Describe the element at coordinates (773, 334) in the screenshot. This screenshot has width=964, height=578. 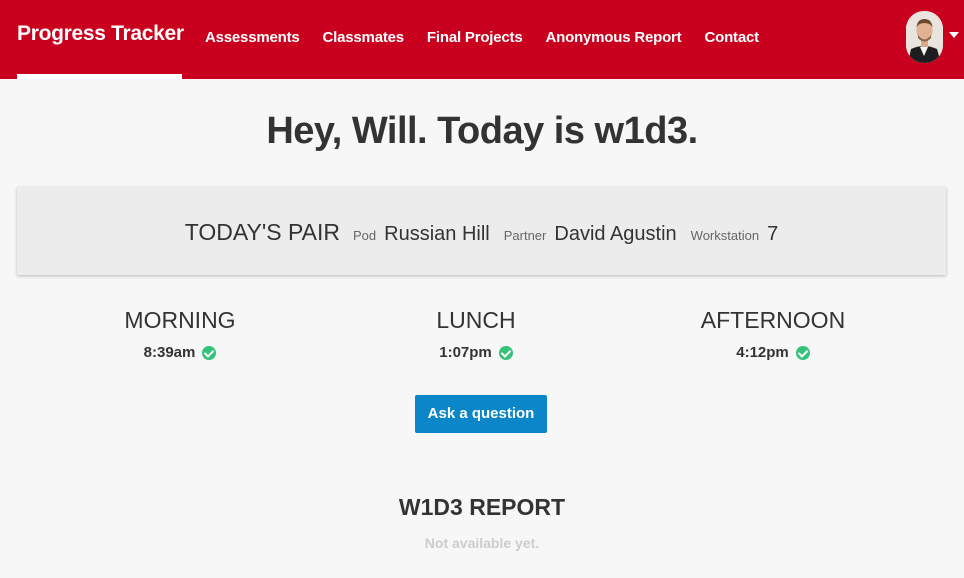
I see `checkin-afternoon: AFTERNOON 4:12pm` at that location.